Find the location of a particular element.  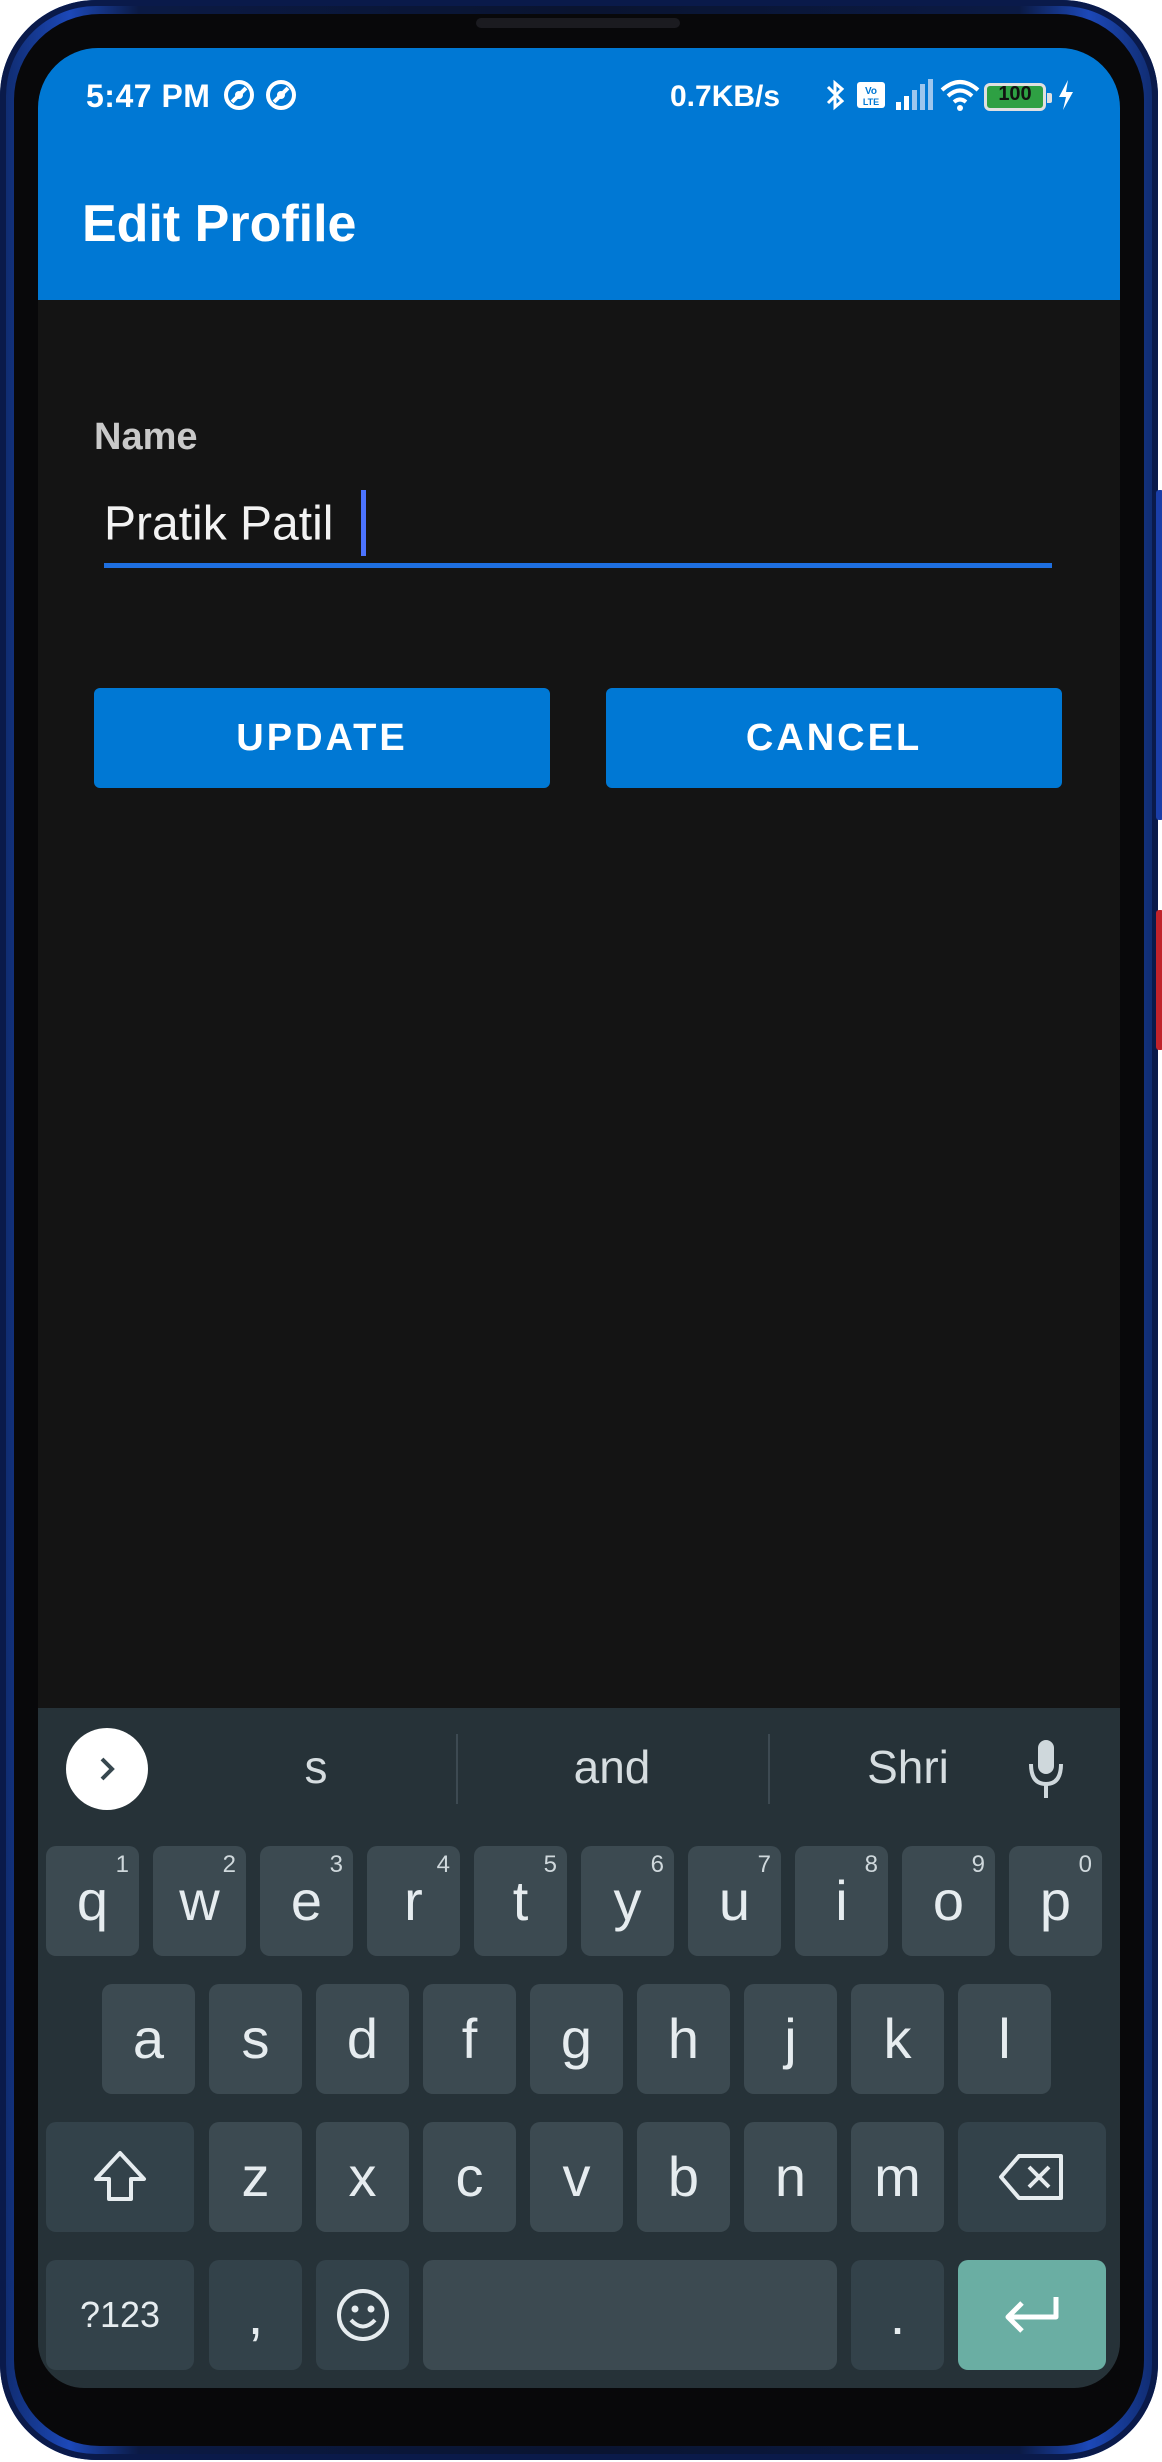

key-k: k is located at coordinates (897, 2039).